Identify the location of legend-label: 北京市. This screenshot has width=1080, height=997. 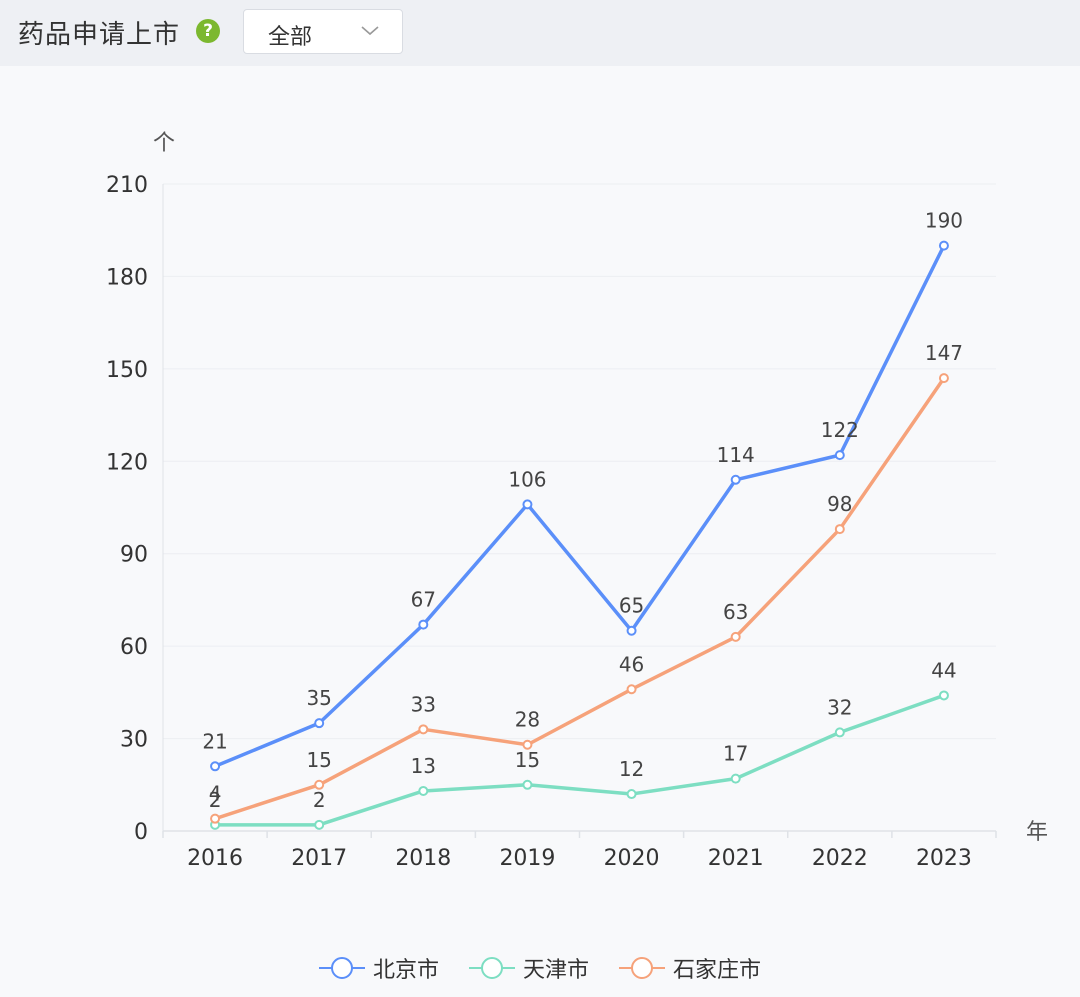
(405, 970).